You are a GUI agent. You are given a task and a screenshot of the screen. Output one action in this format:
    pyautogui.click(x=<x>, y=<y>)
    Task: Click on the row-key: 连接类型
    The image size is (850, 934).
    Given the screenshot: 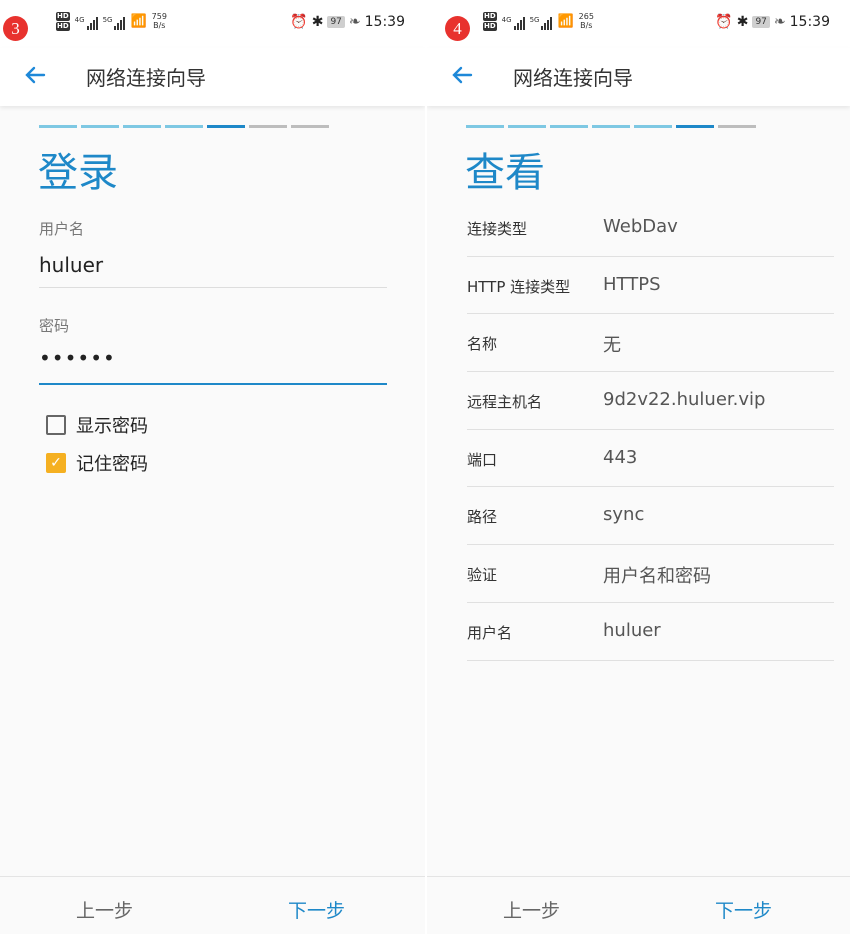 What is the action you would take?
    pyautogui.click(x=497, y=229)
    